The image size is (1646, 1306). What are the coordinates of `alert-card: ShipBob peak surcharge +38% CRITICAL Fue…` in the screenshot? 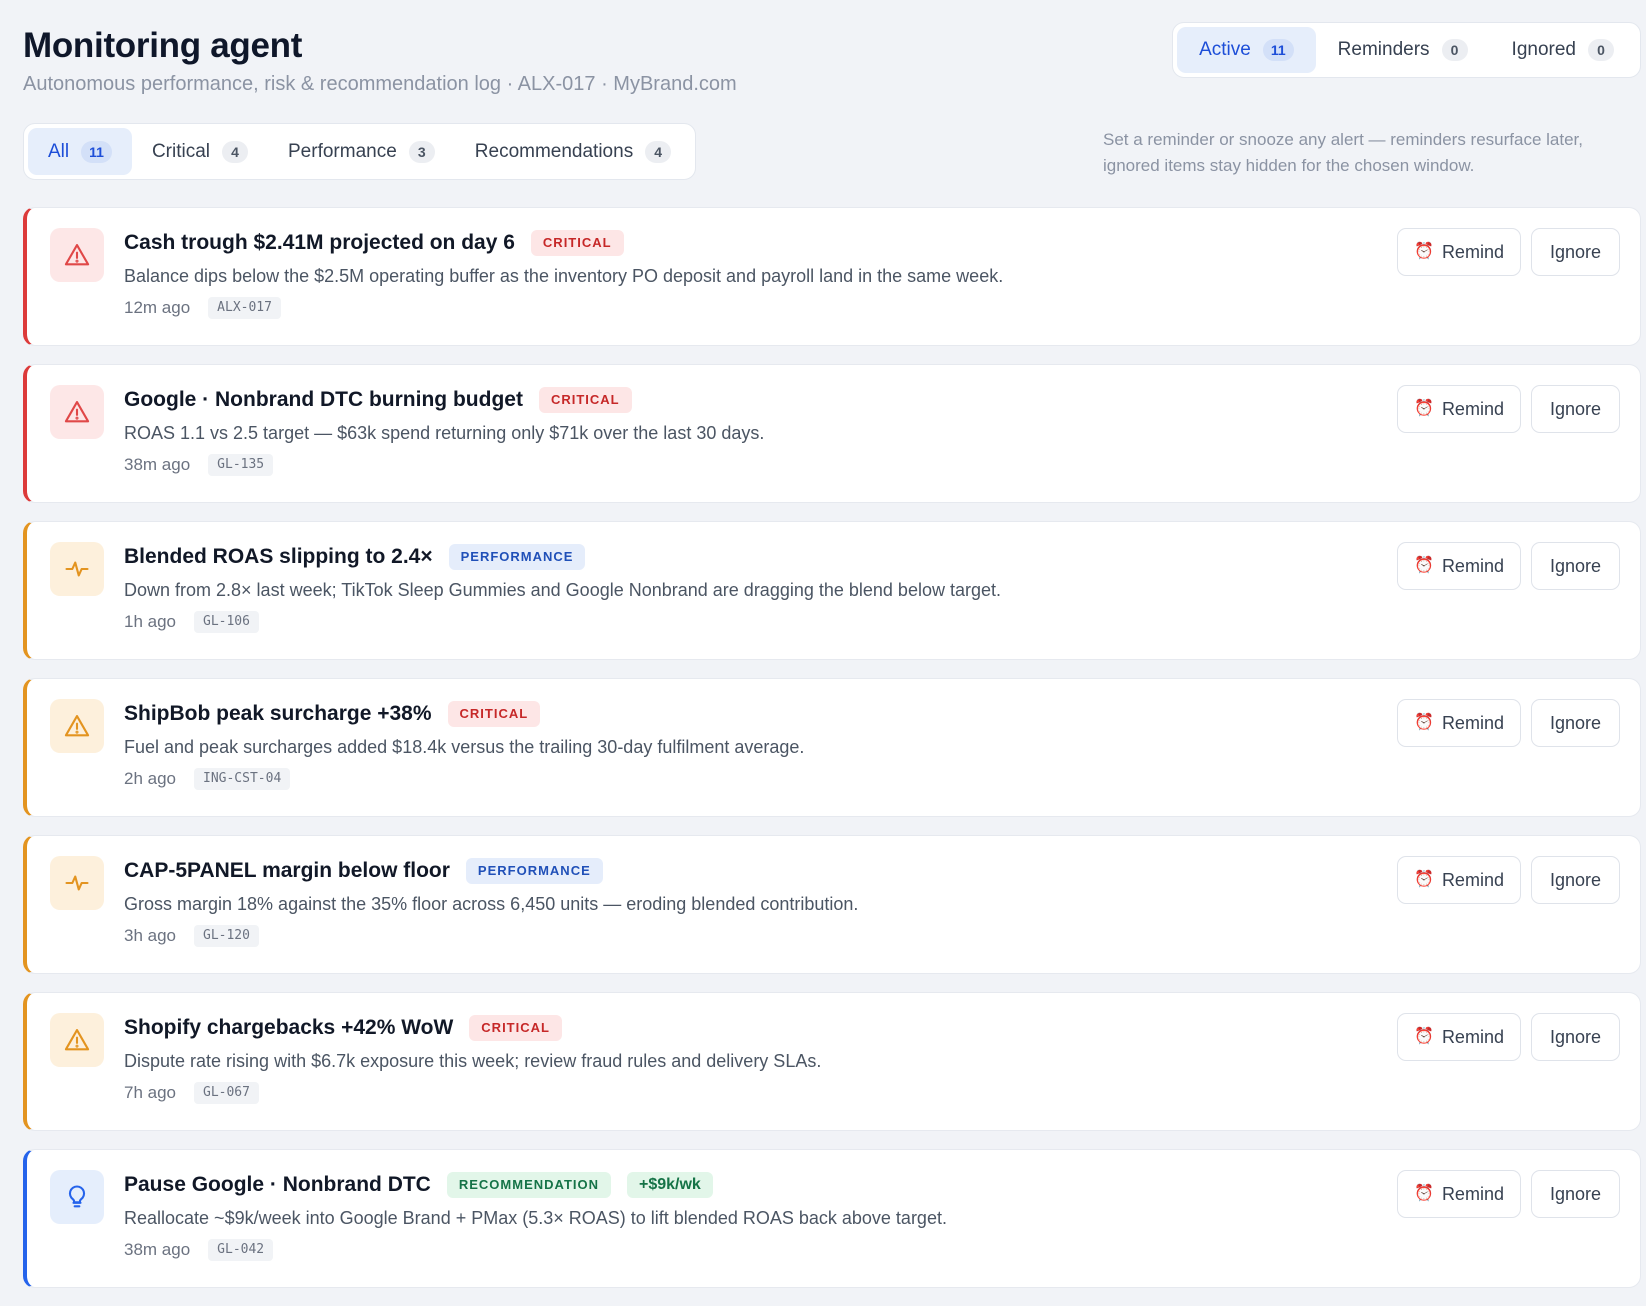 It's located at (832, 747).